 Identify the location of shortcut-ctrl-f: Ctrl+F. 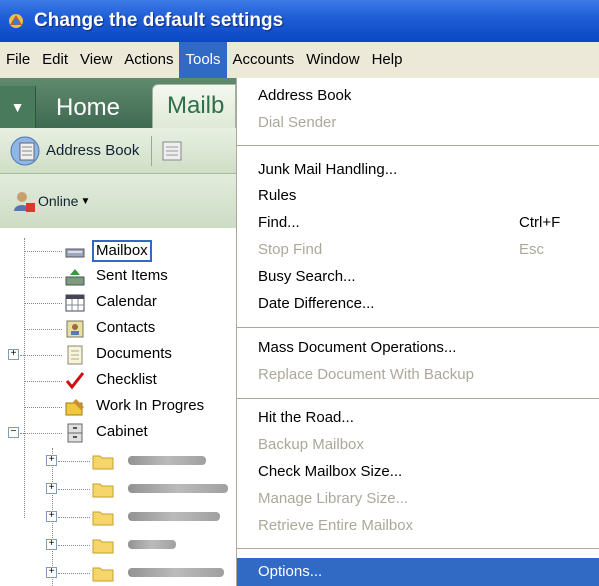
(540, 222).